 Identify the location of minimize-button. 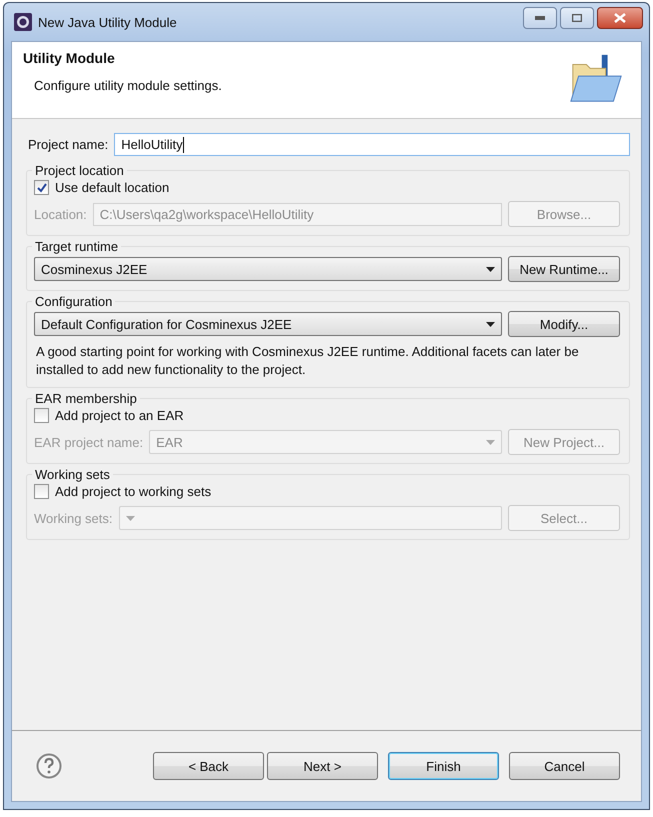
(540, 18).